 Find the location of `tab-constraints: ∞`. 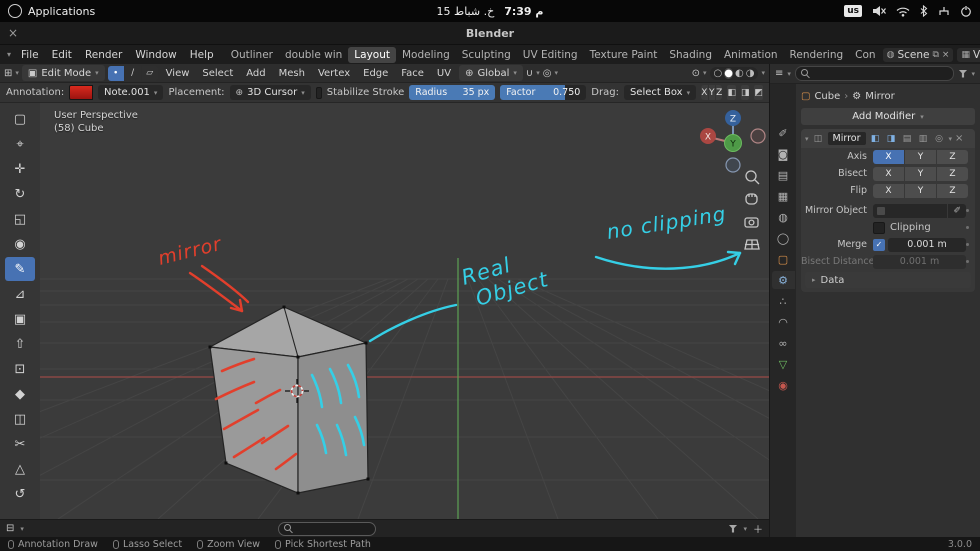

tab-constraints: ∞ is located at coordinates (783, 343).